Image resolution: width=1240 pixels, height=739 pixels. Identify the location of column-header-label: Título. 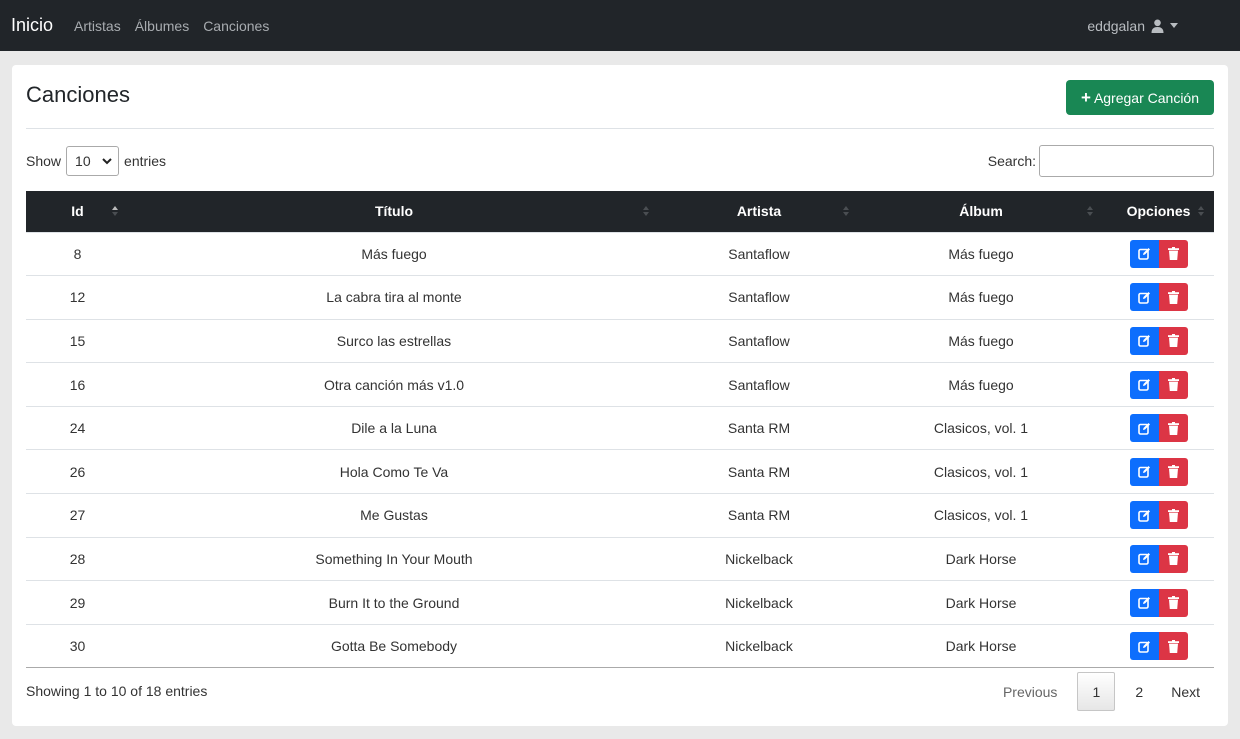
(394, 211).